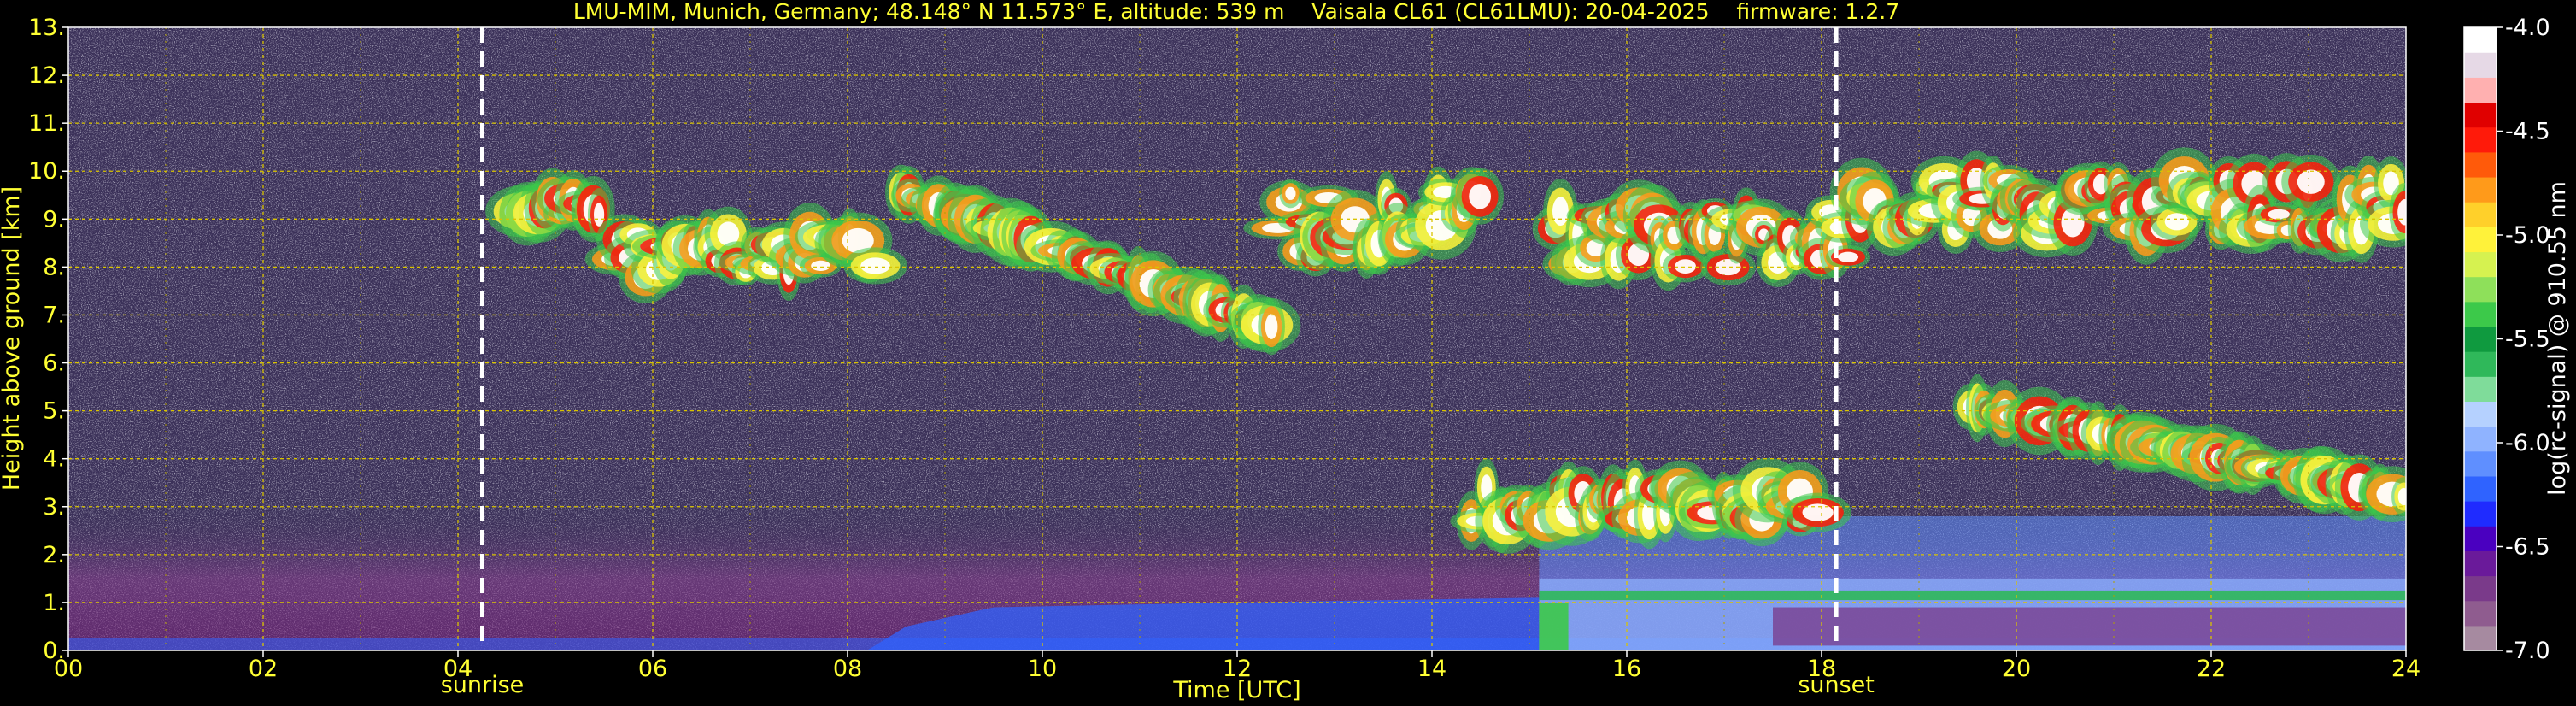 This screenshot has width=2576, height=706. What do you see at coordinates (2527, 547) in the screenshot?
I see `colorbar-tick-label: -6.5` at bounding box center [2527, 547].